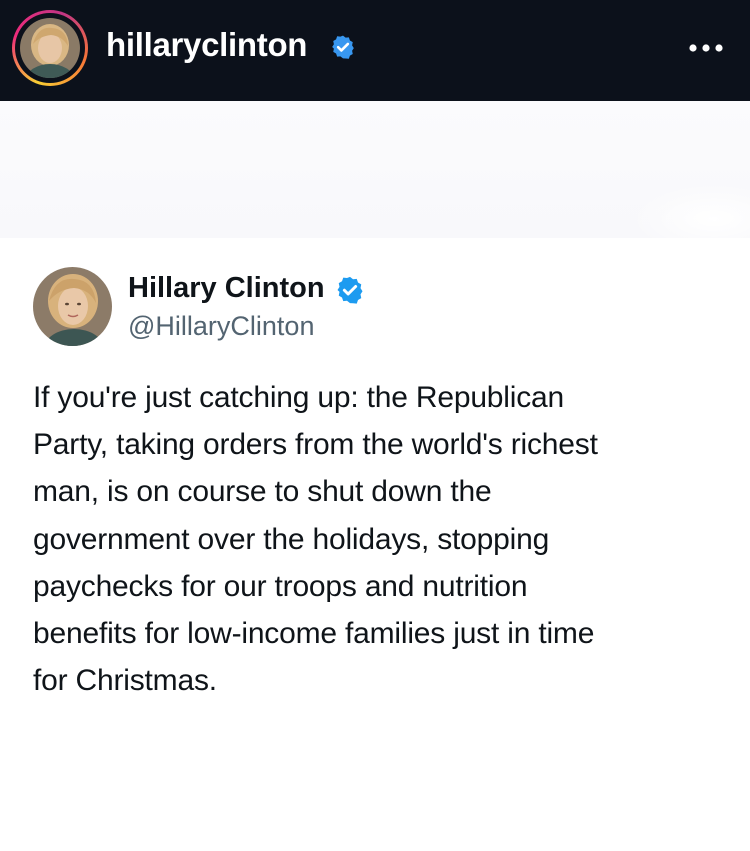  What do you see at coordinates (221, 326) in the screenshot?
I see `tweet-handle: @HillaryClinton` at bounding box center [221, 326].